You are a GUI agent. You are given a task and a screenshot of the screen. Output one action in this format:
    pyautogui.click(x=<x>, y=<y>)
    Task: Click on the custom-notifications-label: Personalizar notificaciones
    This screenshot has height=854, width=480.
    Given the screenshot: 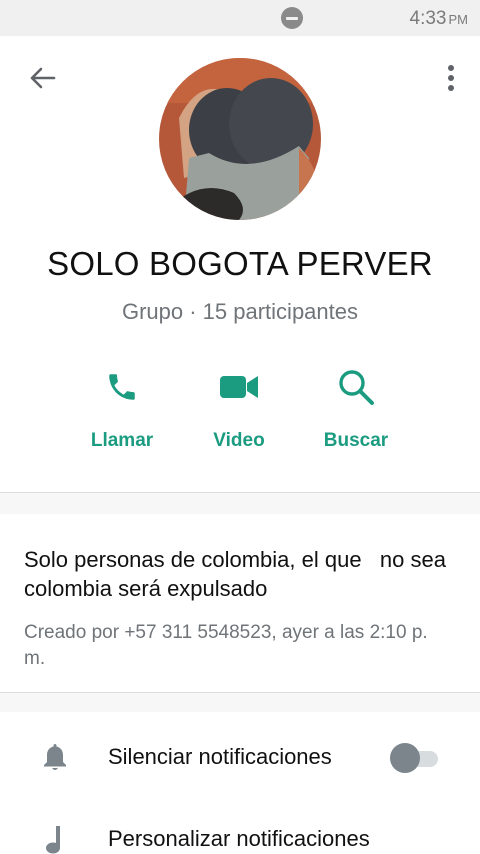 What is the action you would take?
    pyautogui.click(x=239, y=838)
    